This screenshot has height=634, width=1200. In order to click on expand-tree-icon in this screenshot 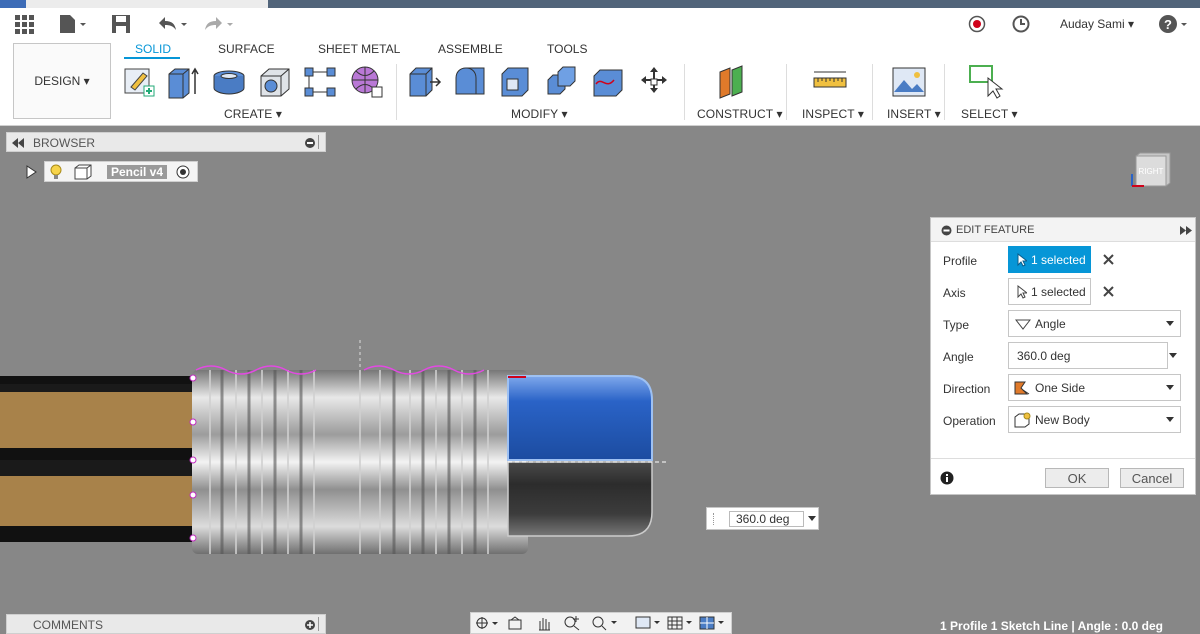, I will do `click(31, 172)`.